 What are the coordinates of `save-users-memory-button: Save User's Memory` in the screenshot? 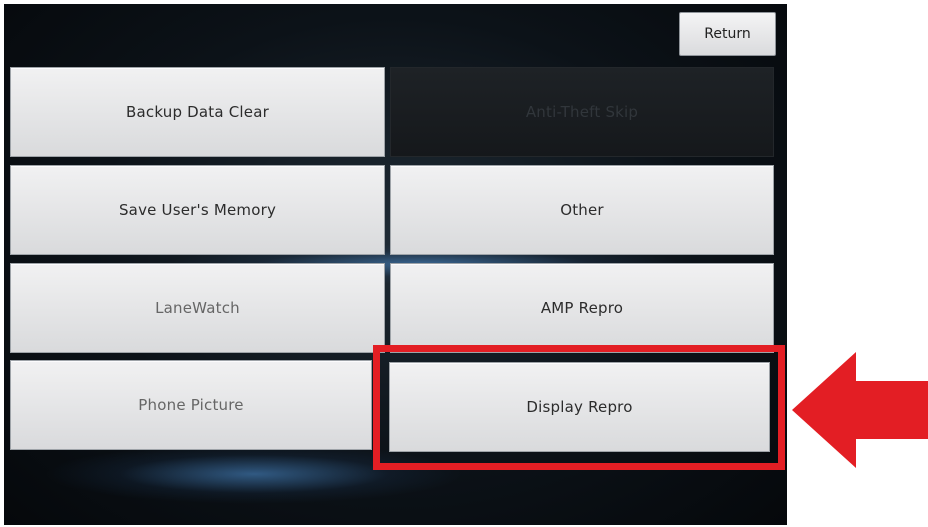 It's located at (197, 210).